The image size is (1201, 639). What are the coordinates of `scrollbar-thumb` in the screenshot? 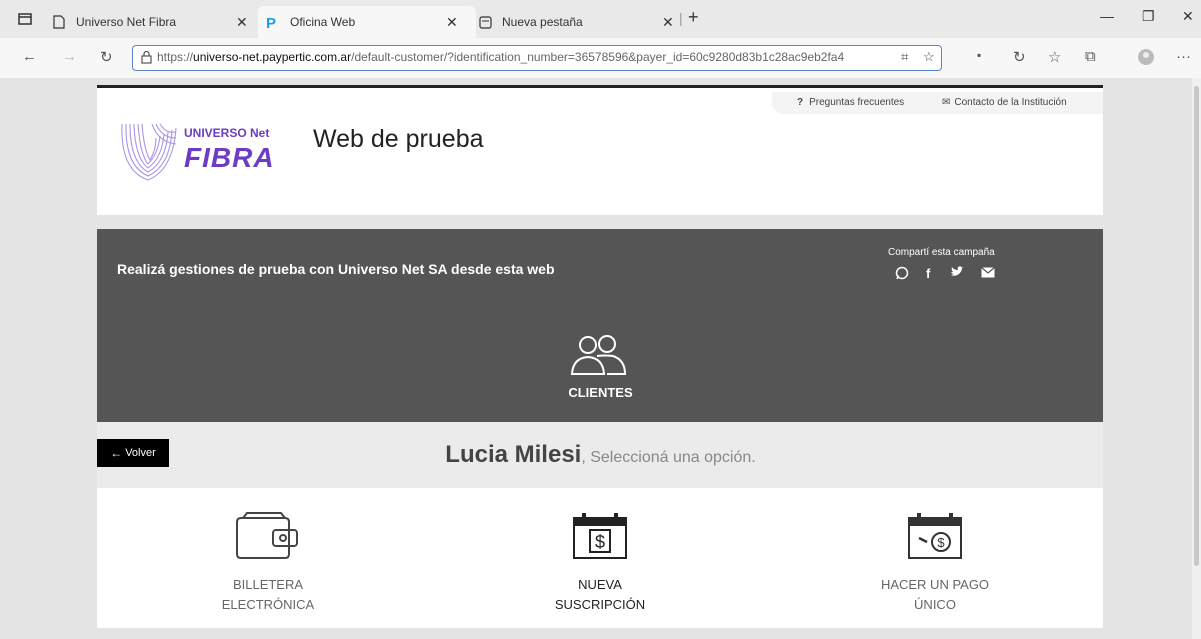 It's located at (1196, 326).